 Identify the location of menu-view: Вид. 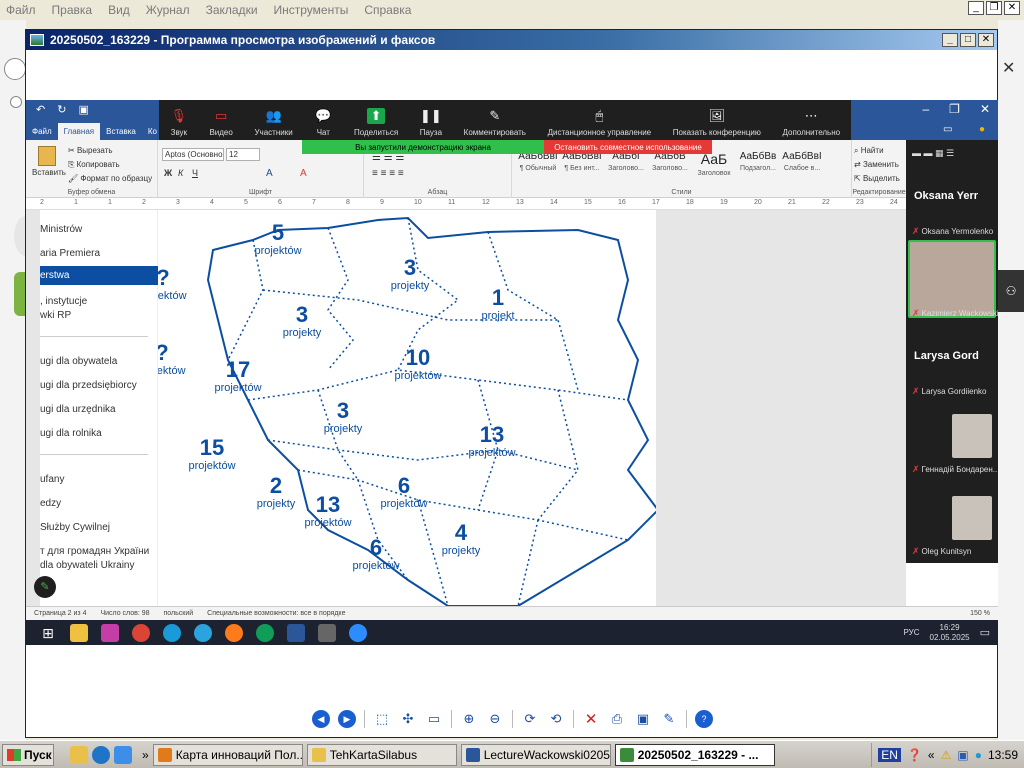
(119, 10).